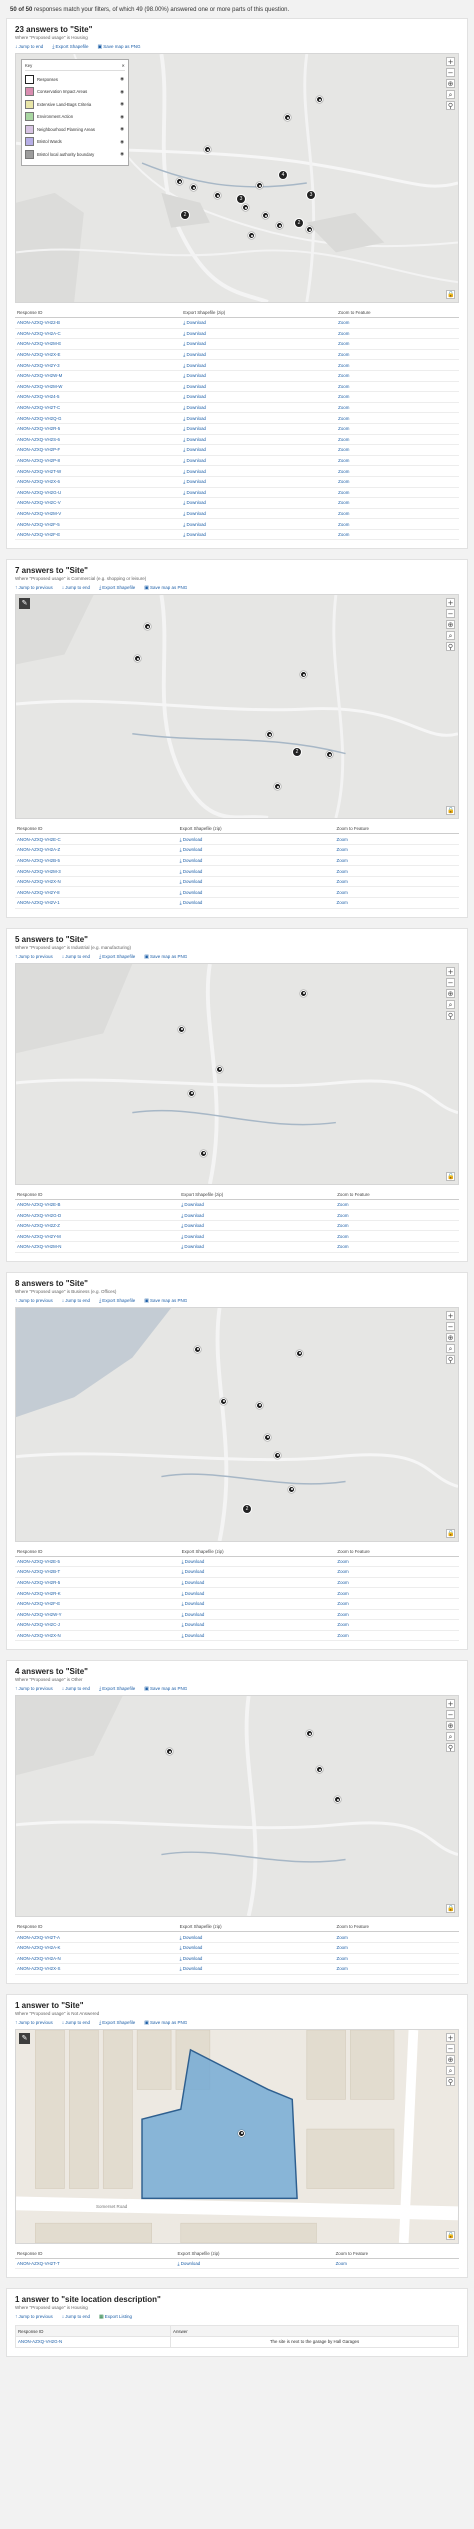  I want to click on response-id-link: ANON-AZXQ-VH2X-N, so click(39, 881).